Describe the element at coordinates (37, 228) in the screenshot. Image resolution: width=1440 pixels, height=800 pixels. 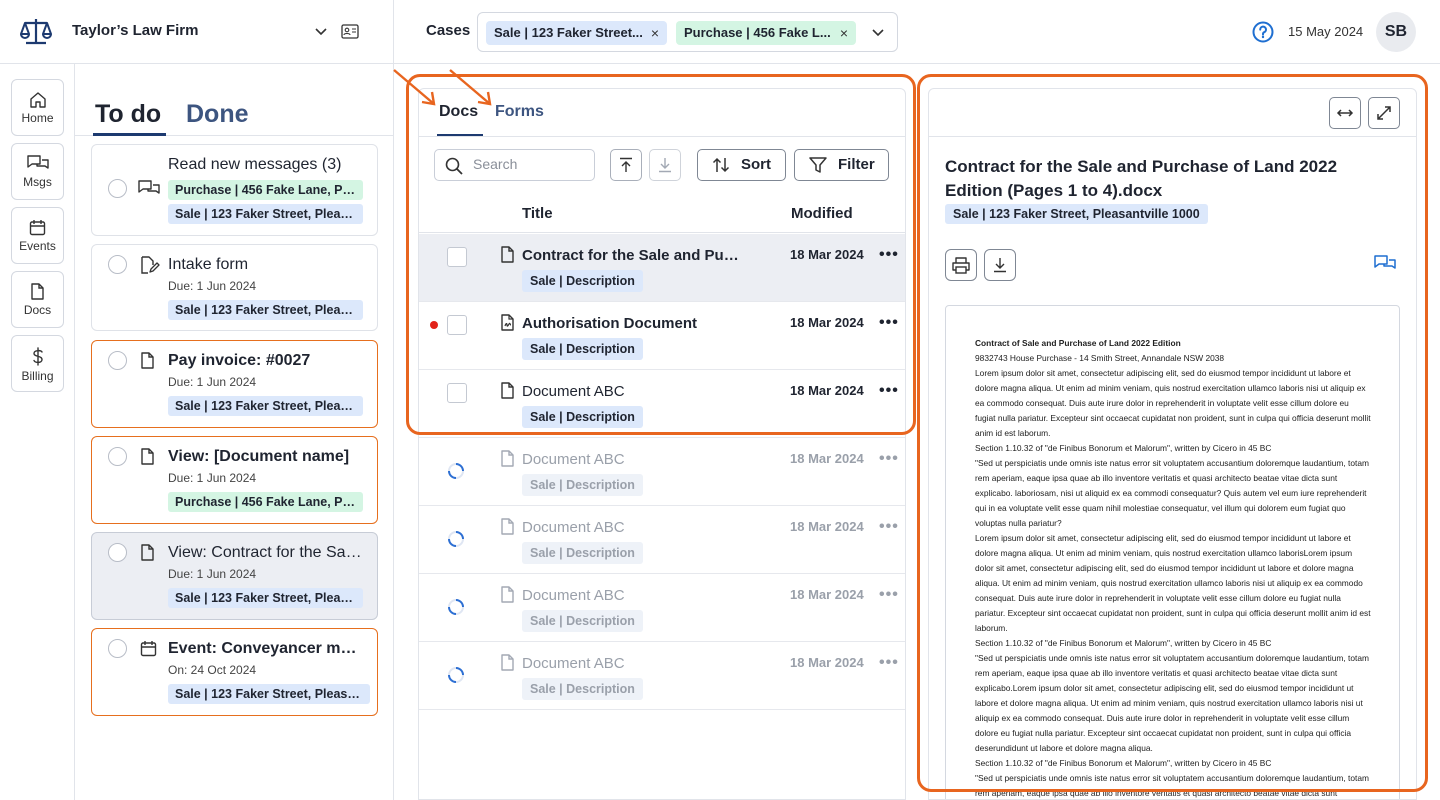
I see `calendar-icon` at that location.